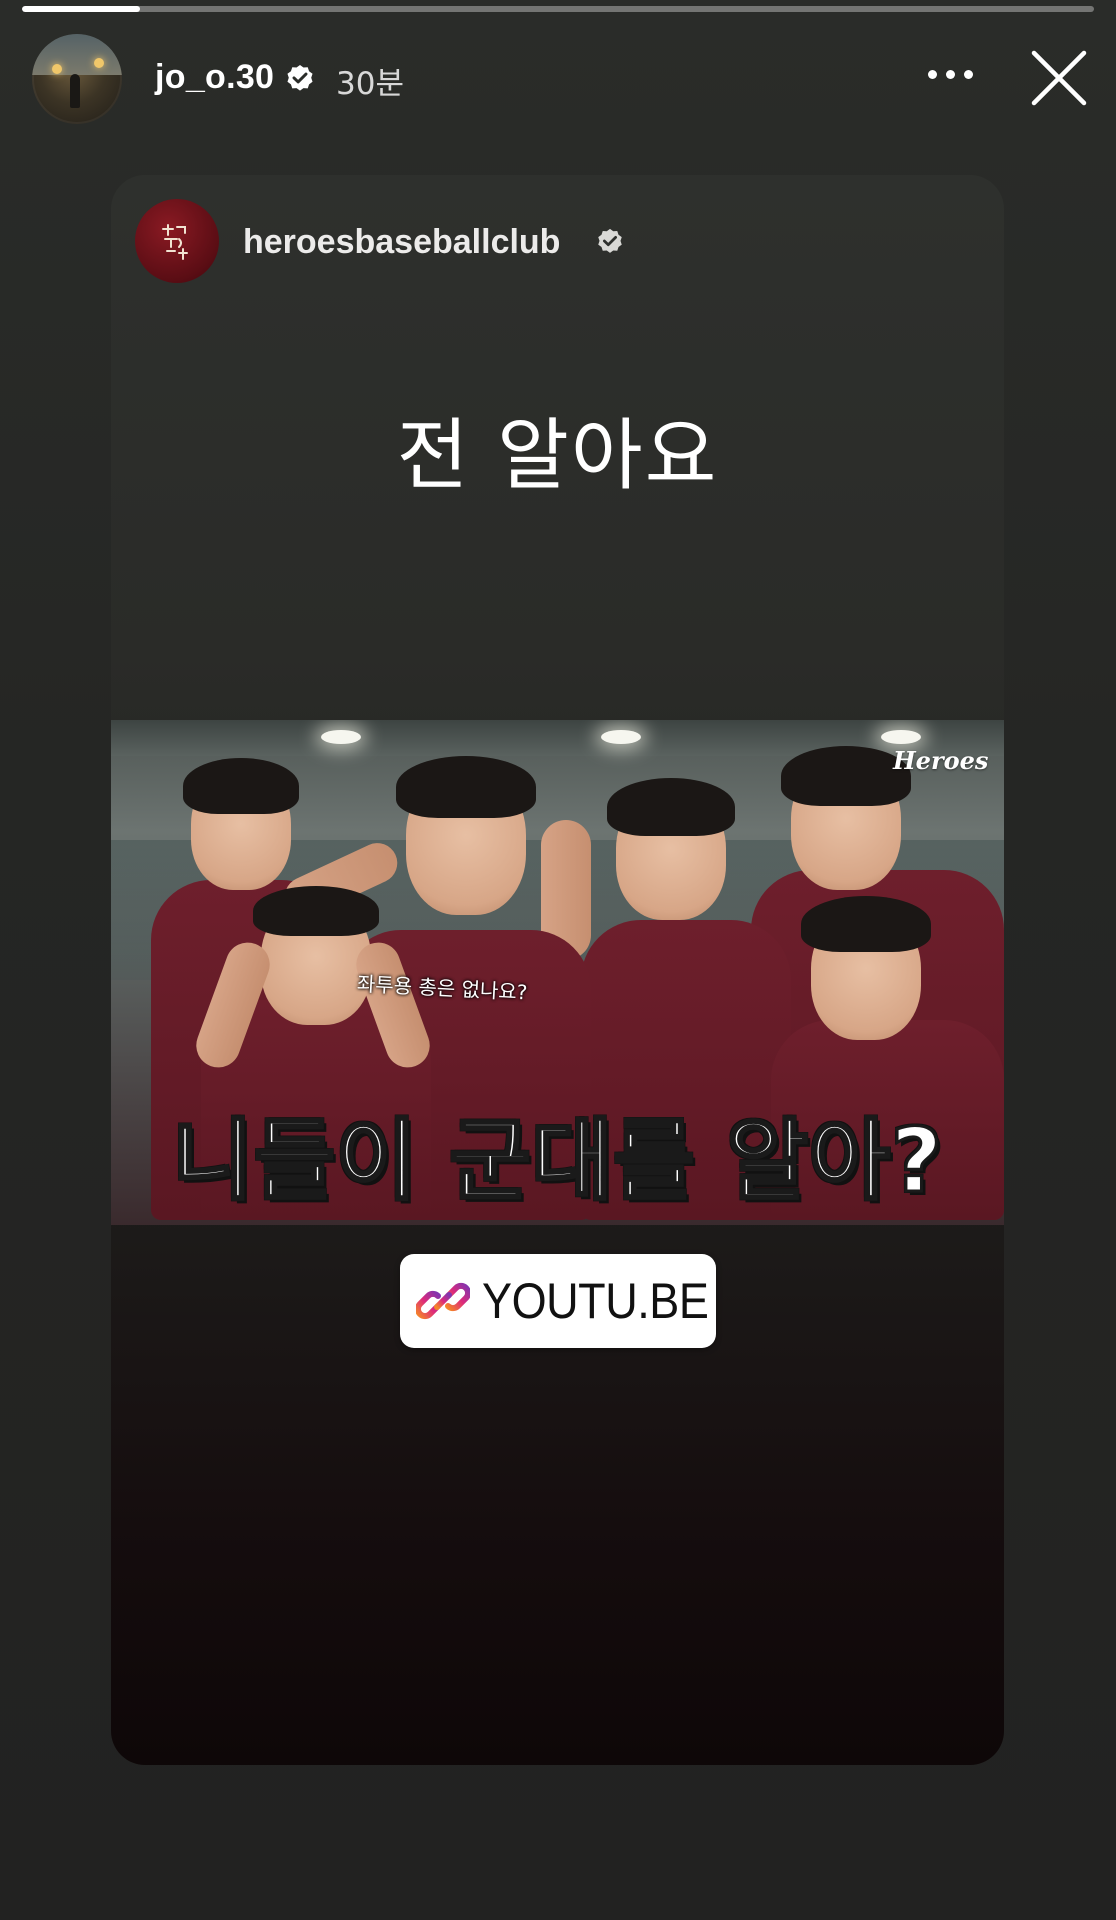 This screenshot has height=1920, width=1116. I want to click on post-username: heroesbaseballclub, so click(401, 242).